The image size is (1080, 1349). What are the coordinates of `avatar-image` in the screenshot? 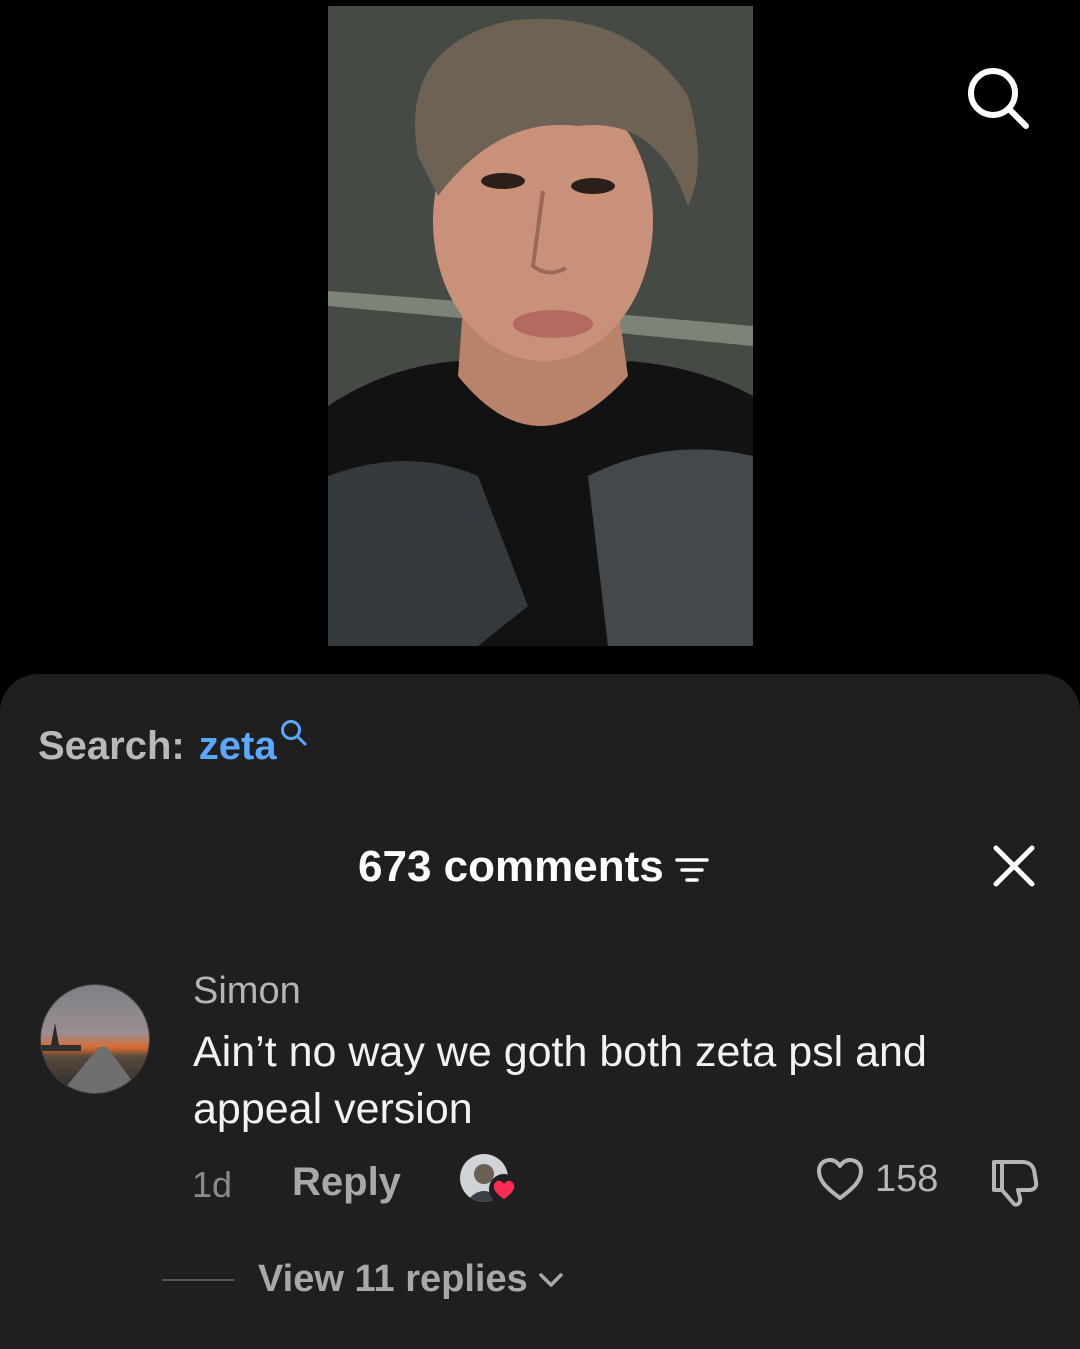 It's located at (95, 1039).